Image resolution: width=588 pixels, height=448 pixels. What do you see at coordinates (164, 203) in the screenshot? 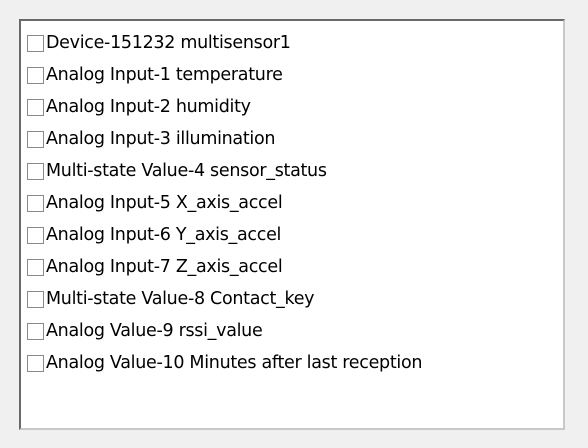
I see `item-label: Analog Input-5 X_axis_accel` at bounding box center [164, 203].